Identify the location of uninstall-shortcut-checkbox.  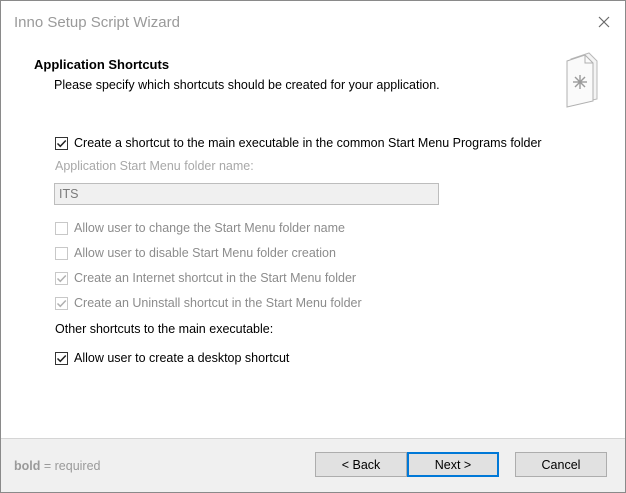
(61, 303).